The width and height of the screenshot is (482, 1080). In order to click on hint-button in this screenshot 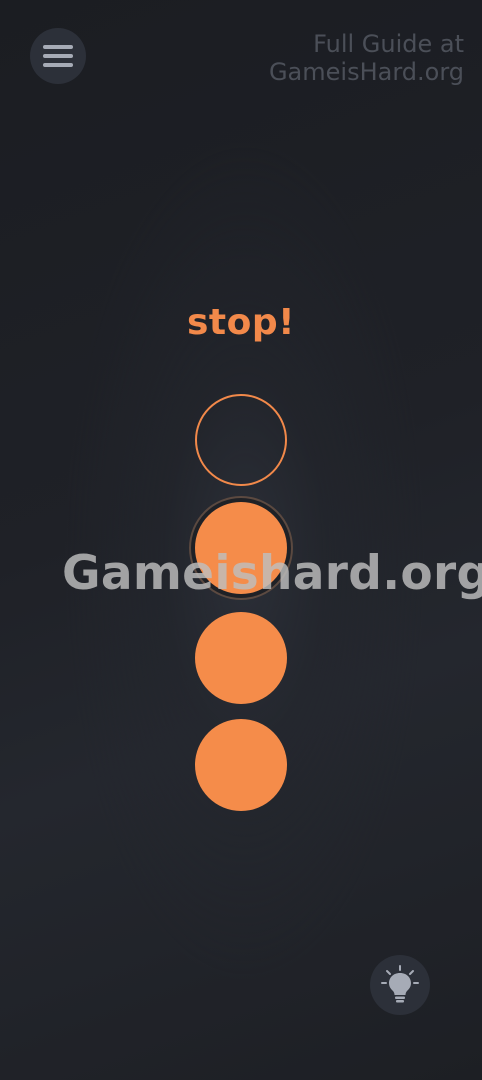, I will do `click(400, 985)`.